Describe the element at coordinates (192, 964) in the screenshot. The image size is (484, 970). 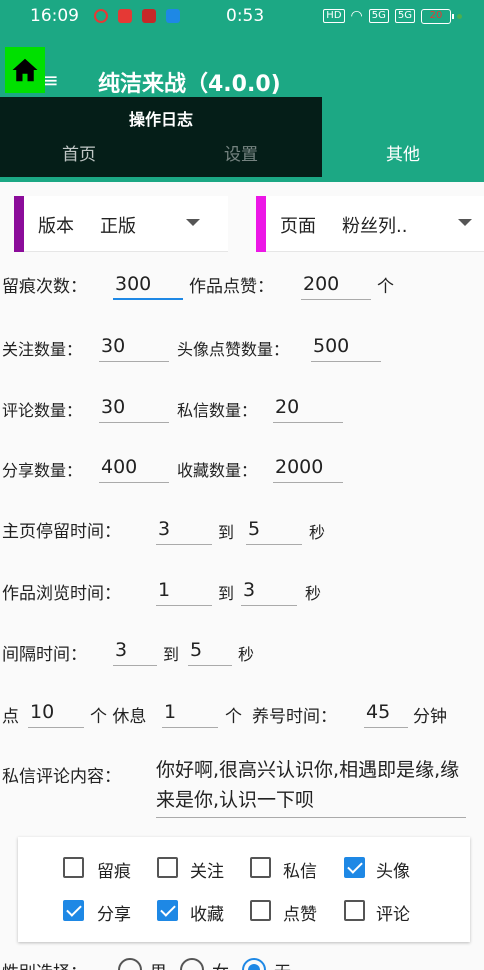
I see `gender-radio-female` at that location.